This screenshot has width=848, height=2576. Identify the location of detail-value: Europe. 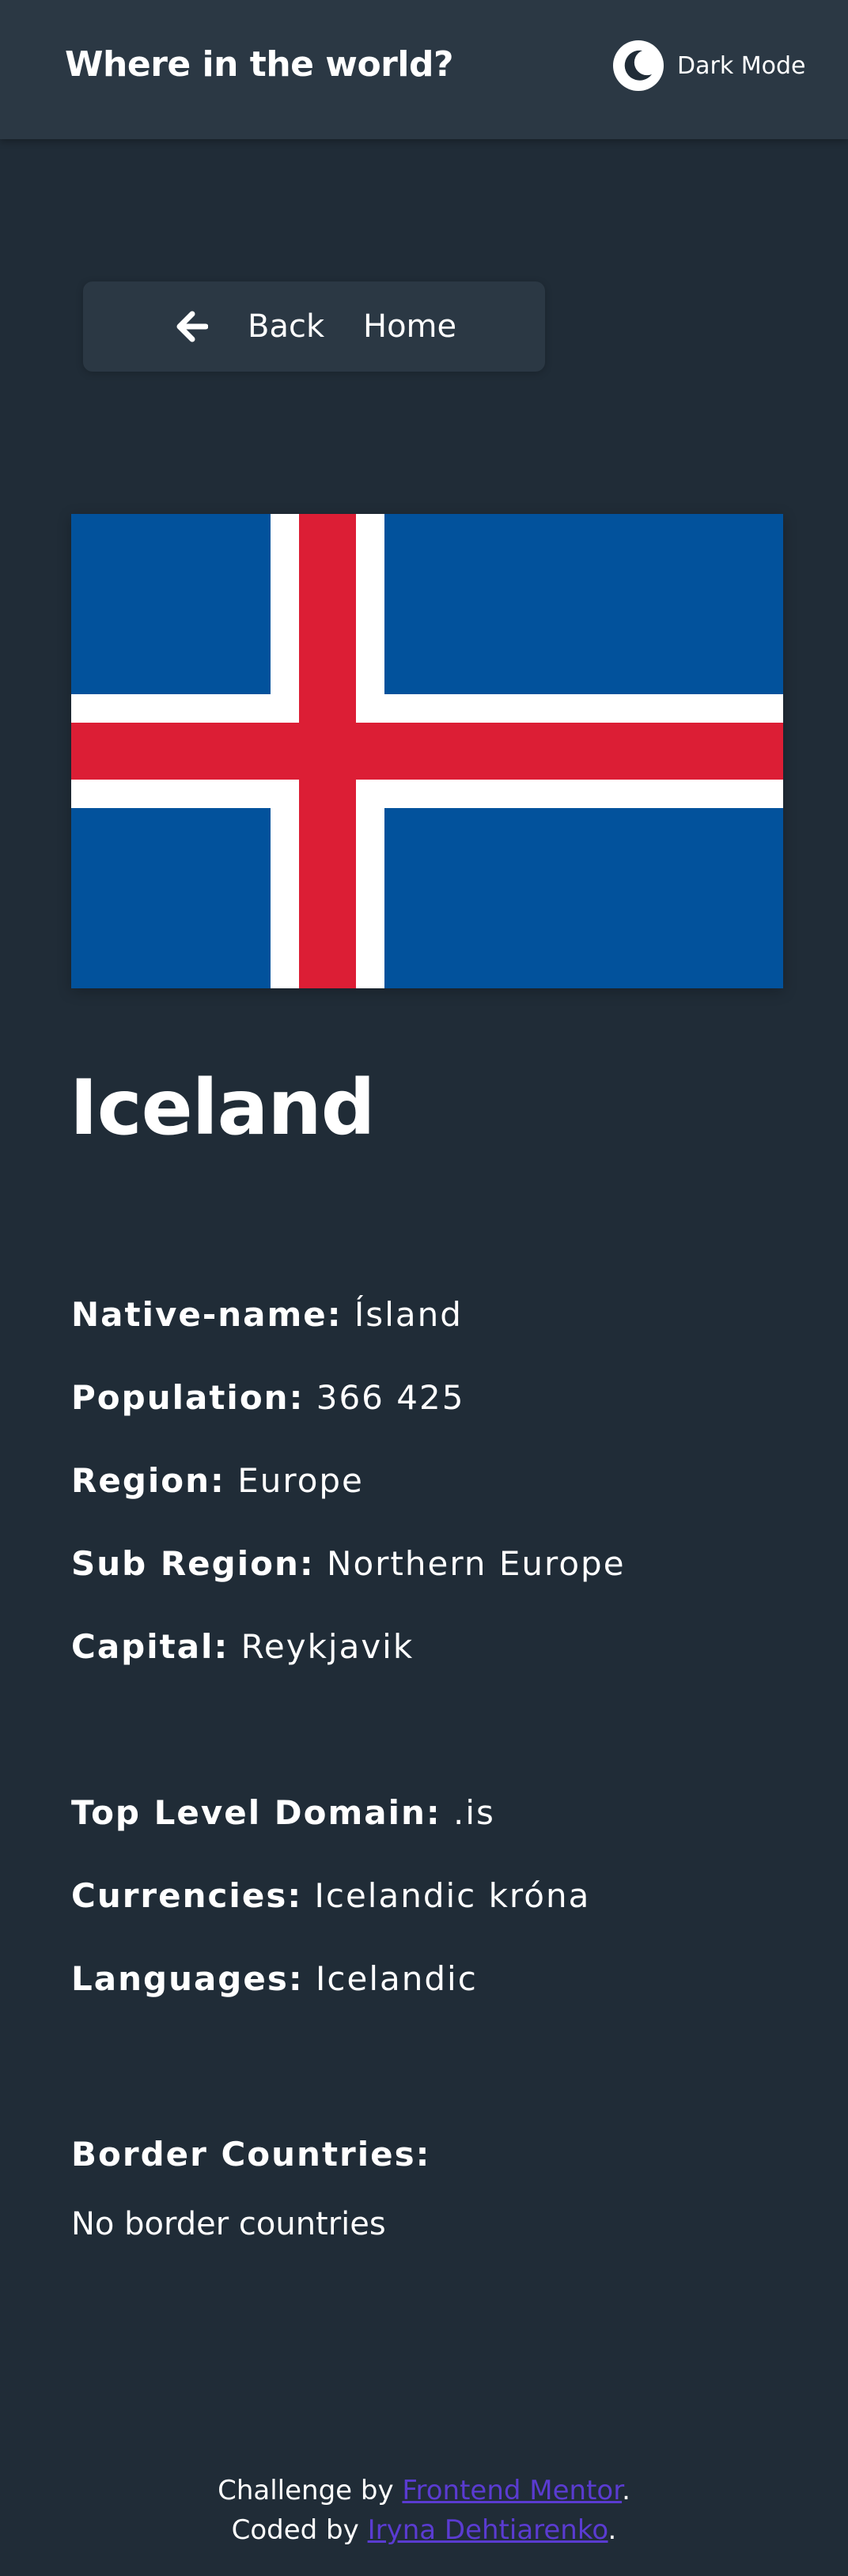
(300, 1480).